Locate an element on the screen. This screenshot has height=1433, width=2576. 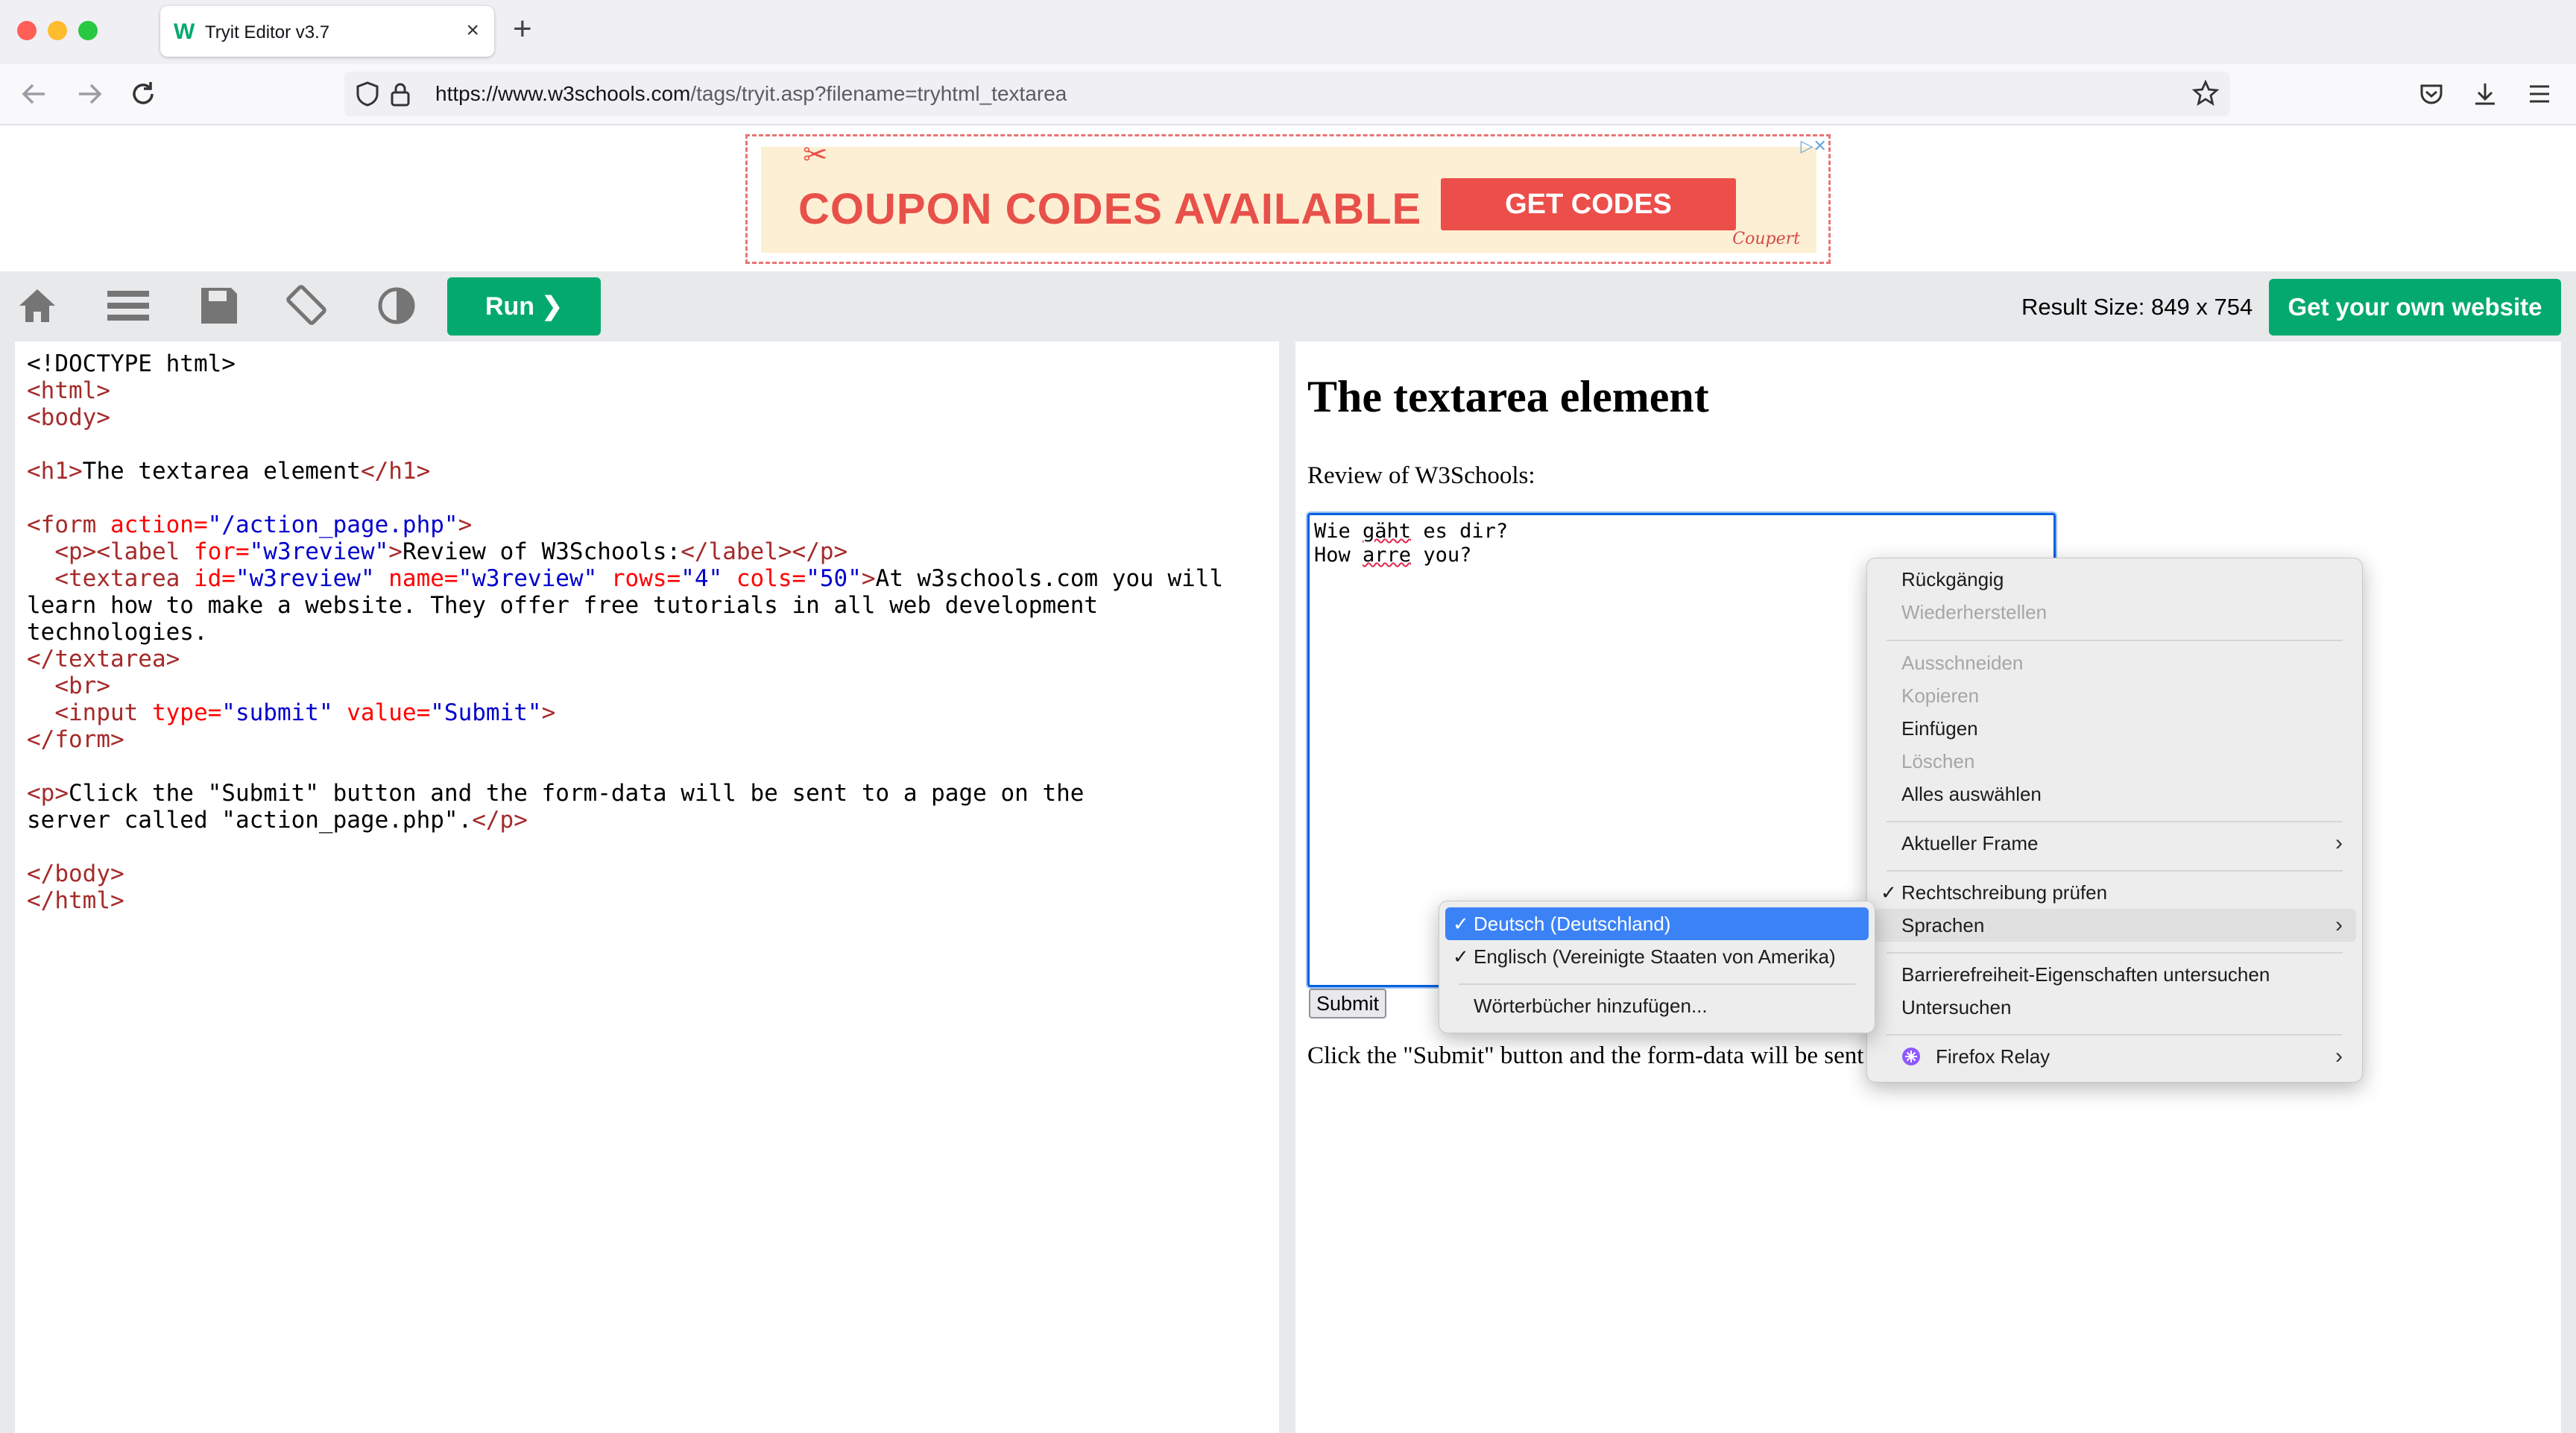
code-tag: <form is located at coordinates (62, 525).